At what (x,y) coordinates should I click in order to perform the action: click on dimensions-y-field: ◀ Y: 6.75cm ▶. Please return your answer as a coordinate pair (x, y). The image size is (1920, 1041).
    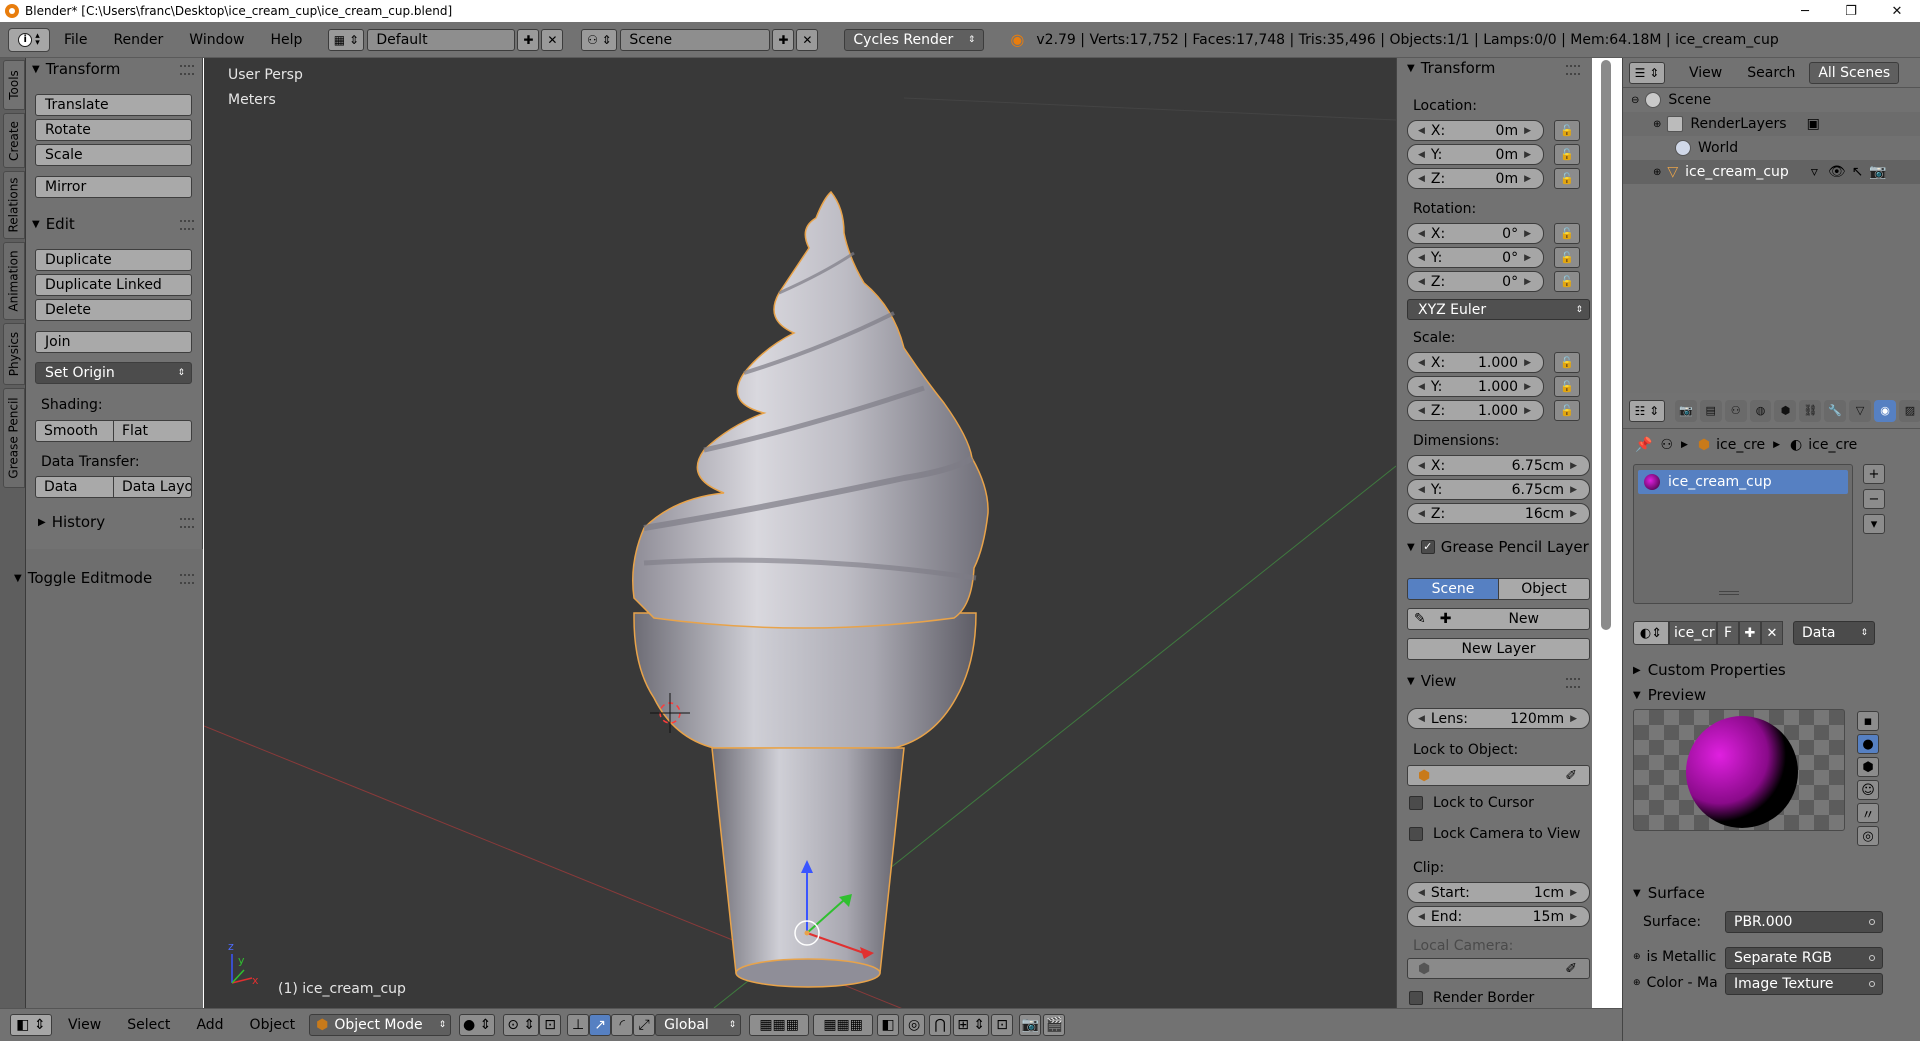
    Looking at the image, I should click on (1498, 489).